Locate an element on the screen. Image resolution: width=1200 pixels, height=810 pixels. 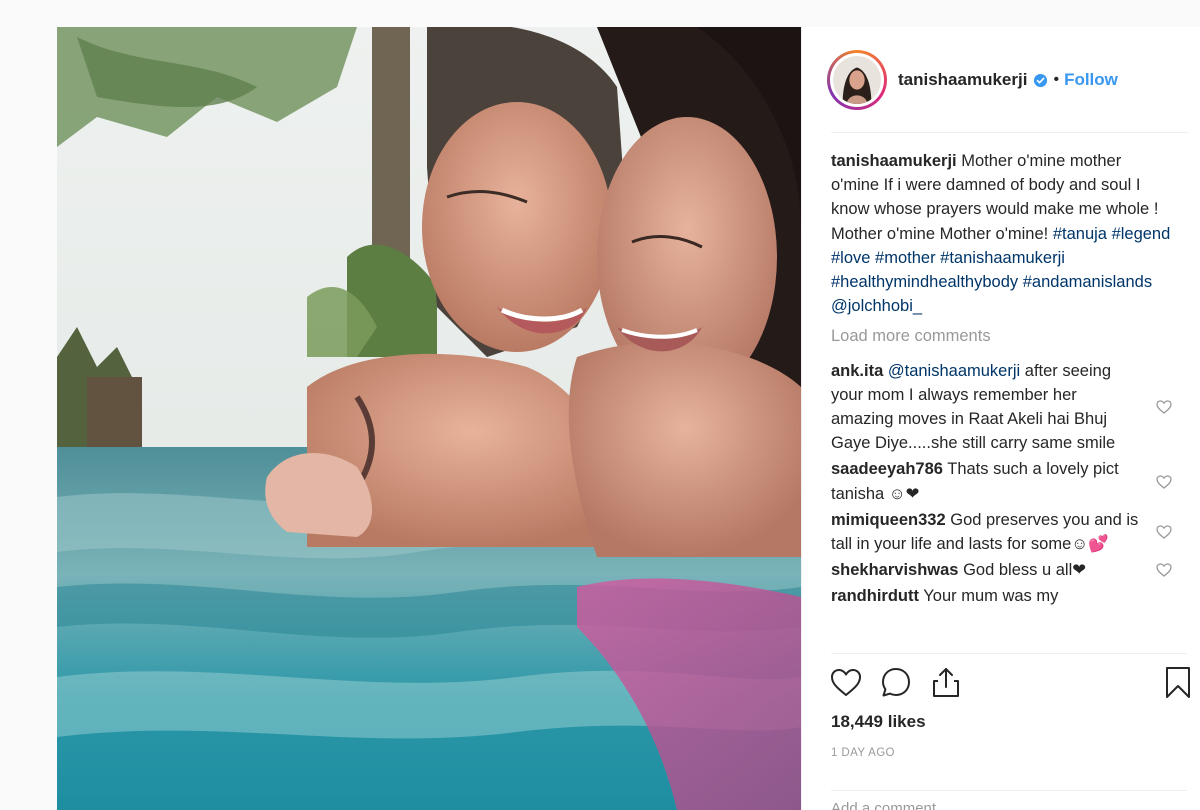
hashtag: #andamanislands is located at coordinates (1087, 282).